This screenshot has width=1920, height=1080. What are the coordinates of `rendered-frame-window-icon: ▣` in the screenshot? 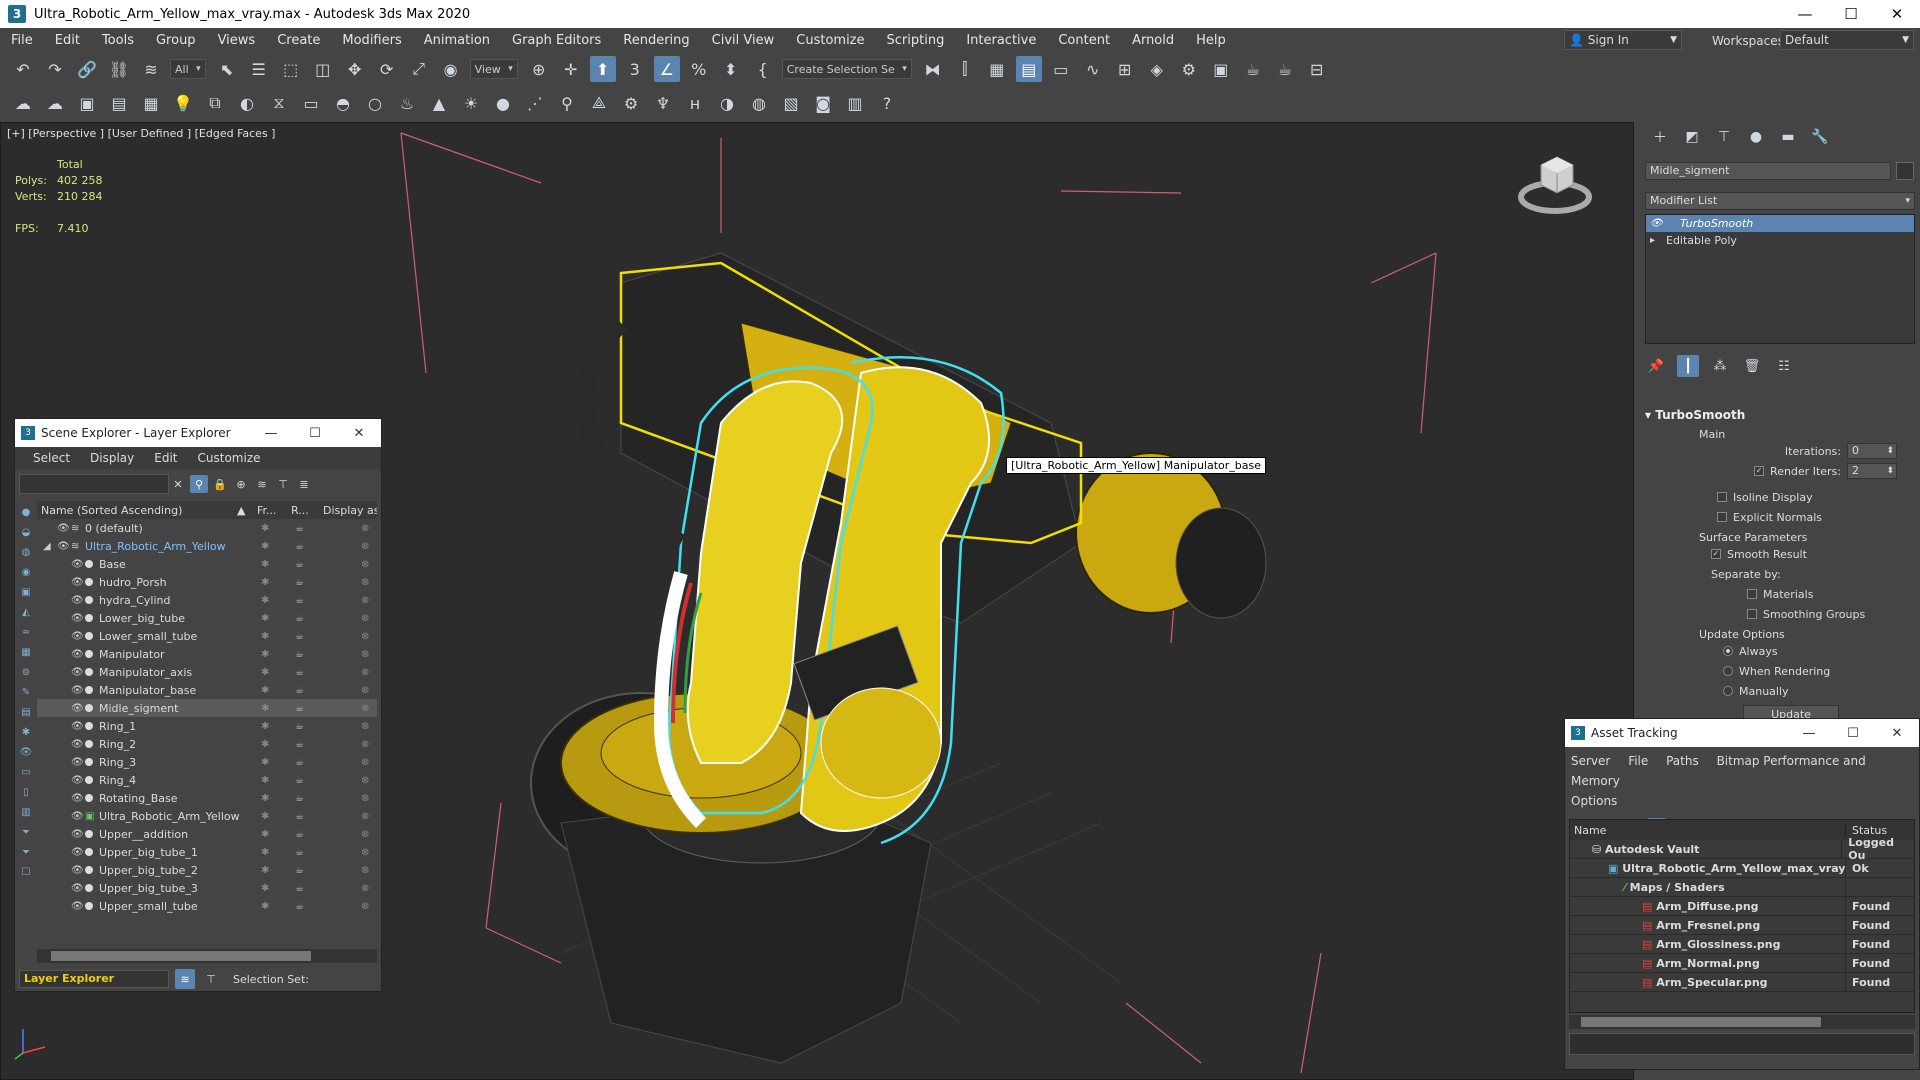 It's located at (1221, 69).